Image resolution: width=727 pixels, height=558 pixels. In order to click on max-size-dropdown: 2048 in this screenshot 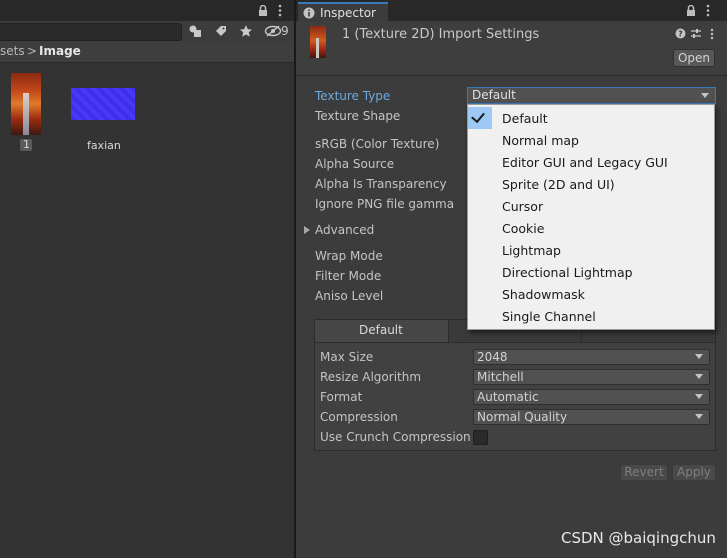, I will do `click(591, 357)`.